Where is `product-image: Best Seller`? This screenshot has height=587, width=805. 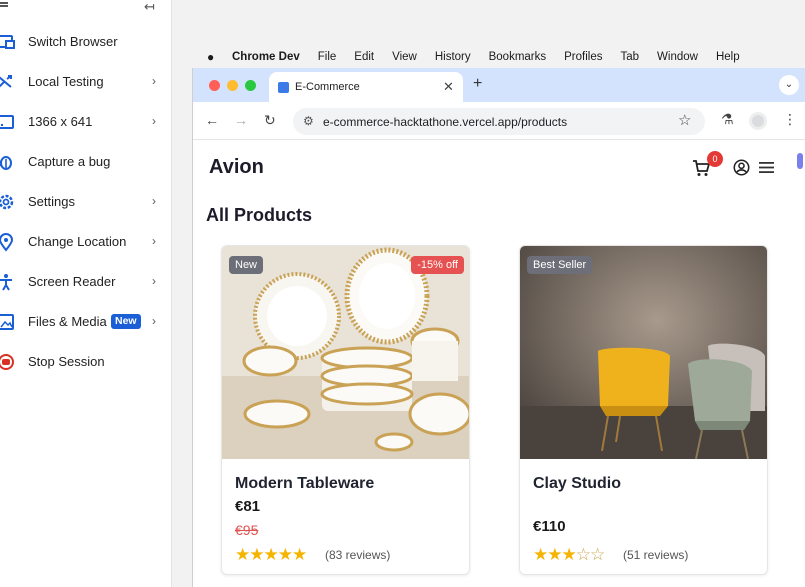
product-image: Best Seller is located at coordinates (643, 352).